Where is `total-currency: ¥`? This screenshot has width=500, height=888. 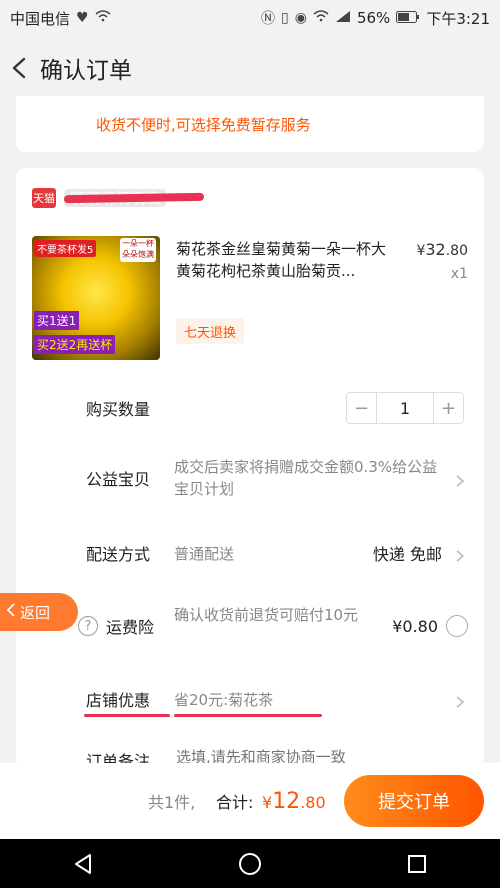
total-currency: ¥ is located at coordinates (267, 802).